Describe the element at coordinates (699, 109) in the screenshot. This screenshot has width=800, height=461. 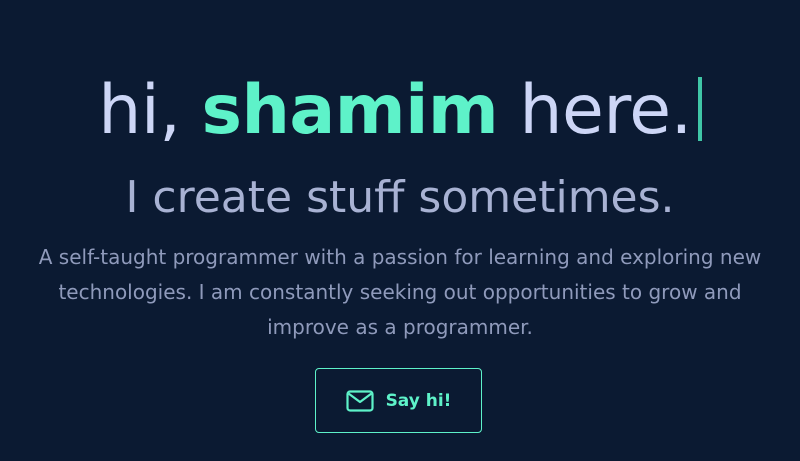
I see `typing-cursor` at that location.